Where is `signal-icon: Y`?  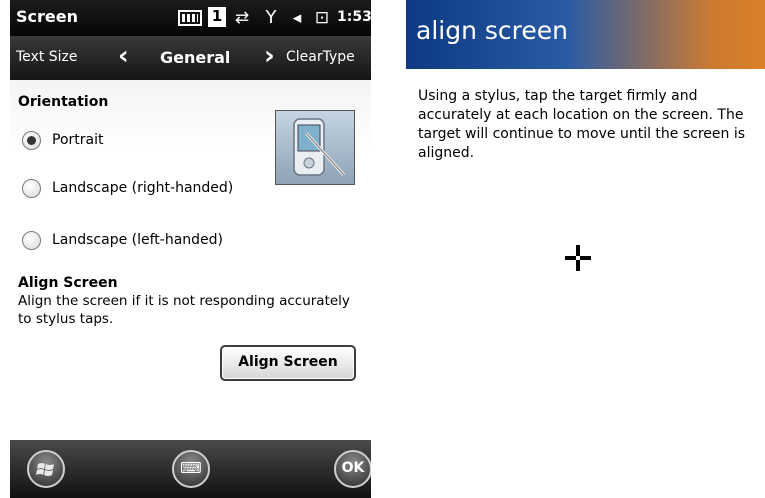
signal-icon: Y is located at coordinates (271, 18).